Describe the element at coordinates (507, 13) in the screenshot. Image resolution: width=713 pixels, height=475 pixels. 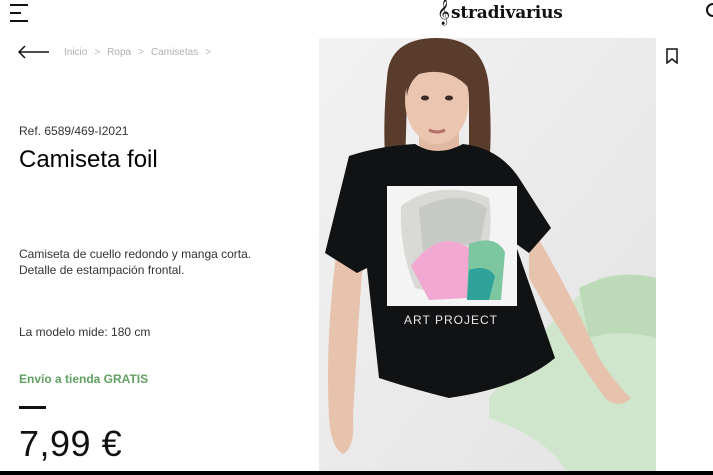
I see `logo-wordmark: stradivarius` at that location.